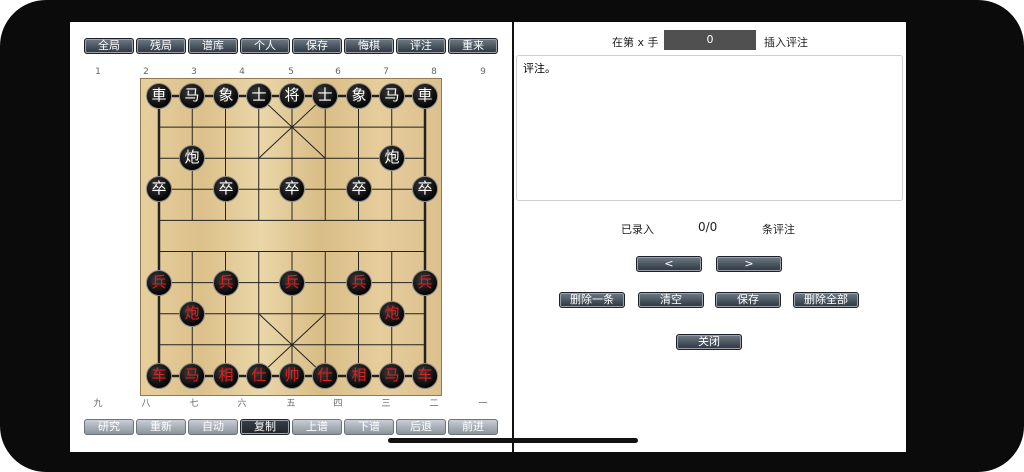  Describe the element at coordinates (213, 46) in the screenshot. I see `library-button: 谱库` at that location.